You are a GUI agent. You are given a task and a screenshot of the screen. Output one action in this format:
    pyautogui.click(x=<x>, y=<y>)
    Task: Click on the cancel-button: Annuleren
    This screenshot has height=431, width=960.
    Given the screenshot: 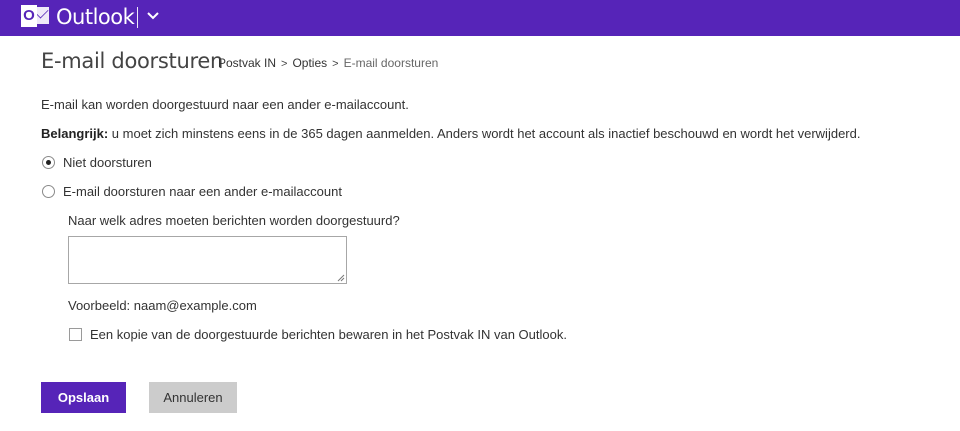 What is the action you would take?
    pyautogui.click(x=193, y=397)
    